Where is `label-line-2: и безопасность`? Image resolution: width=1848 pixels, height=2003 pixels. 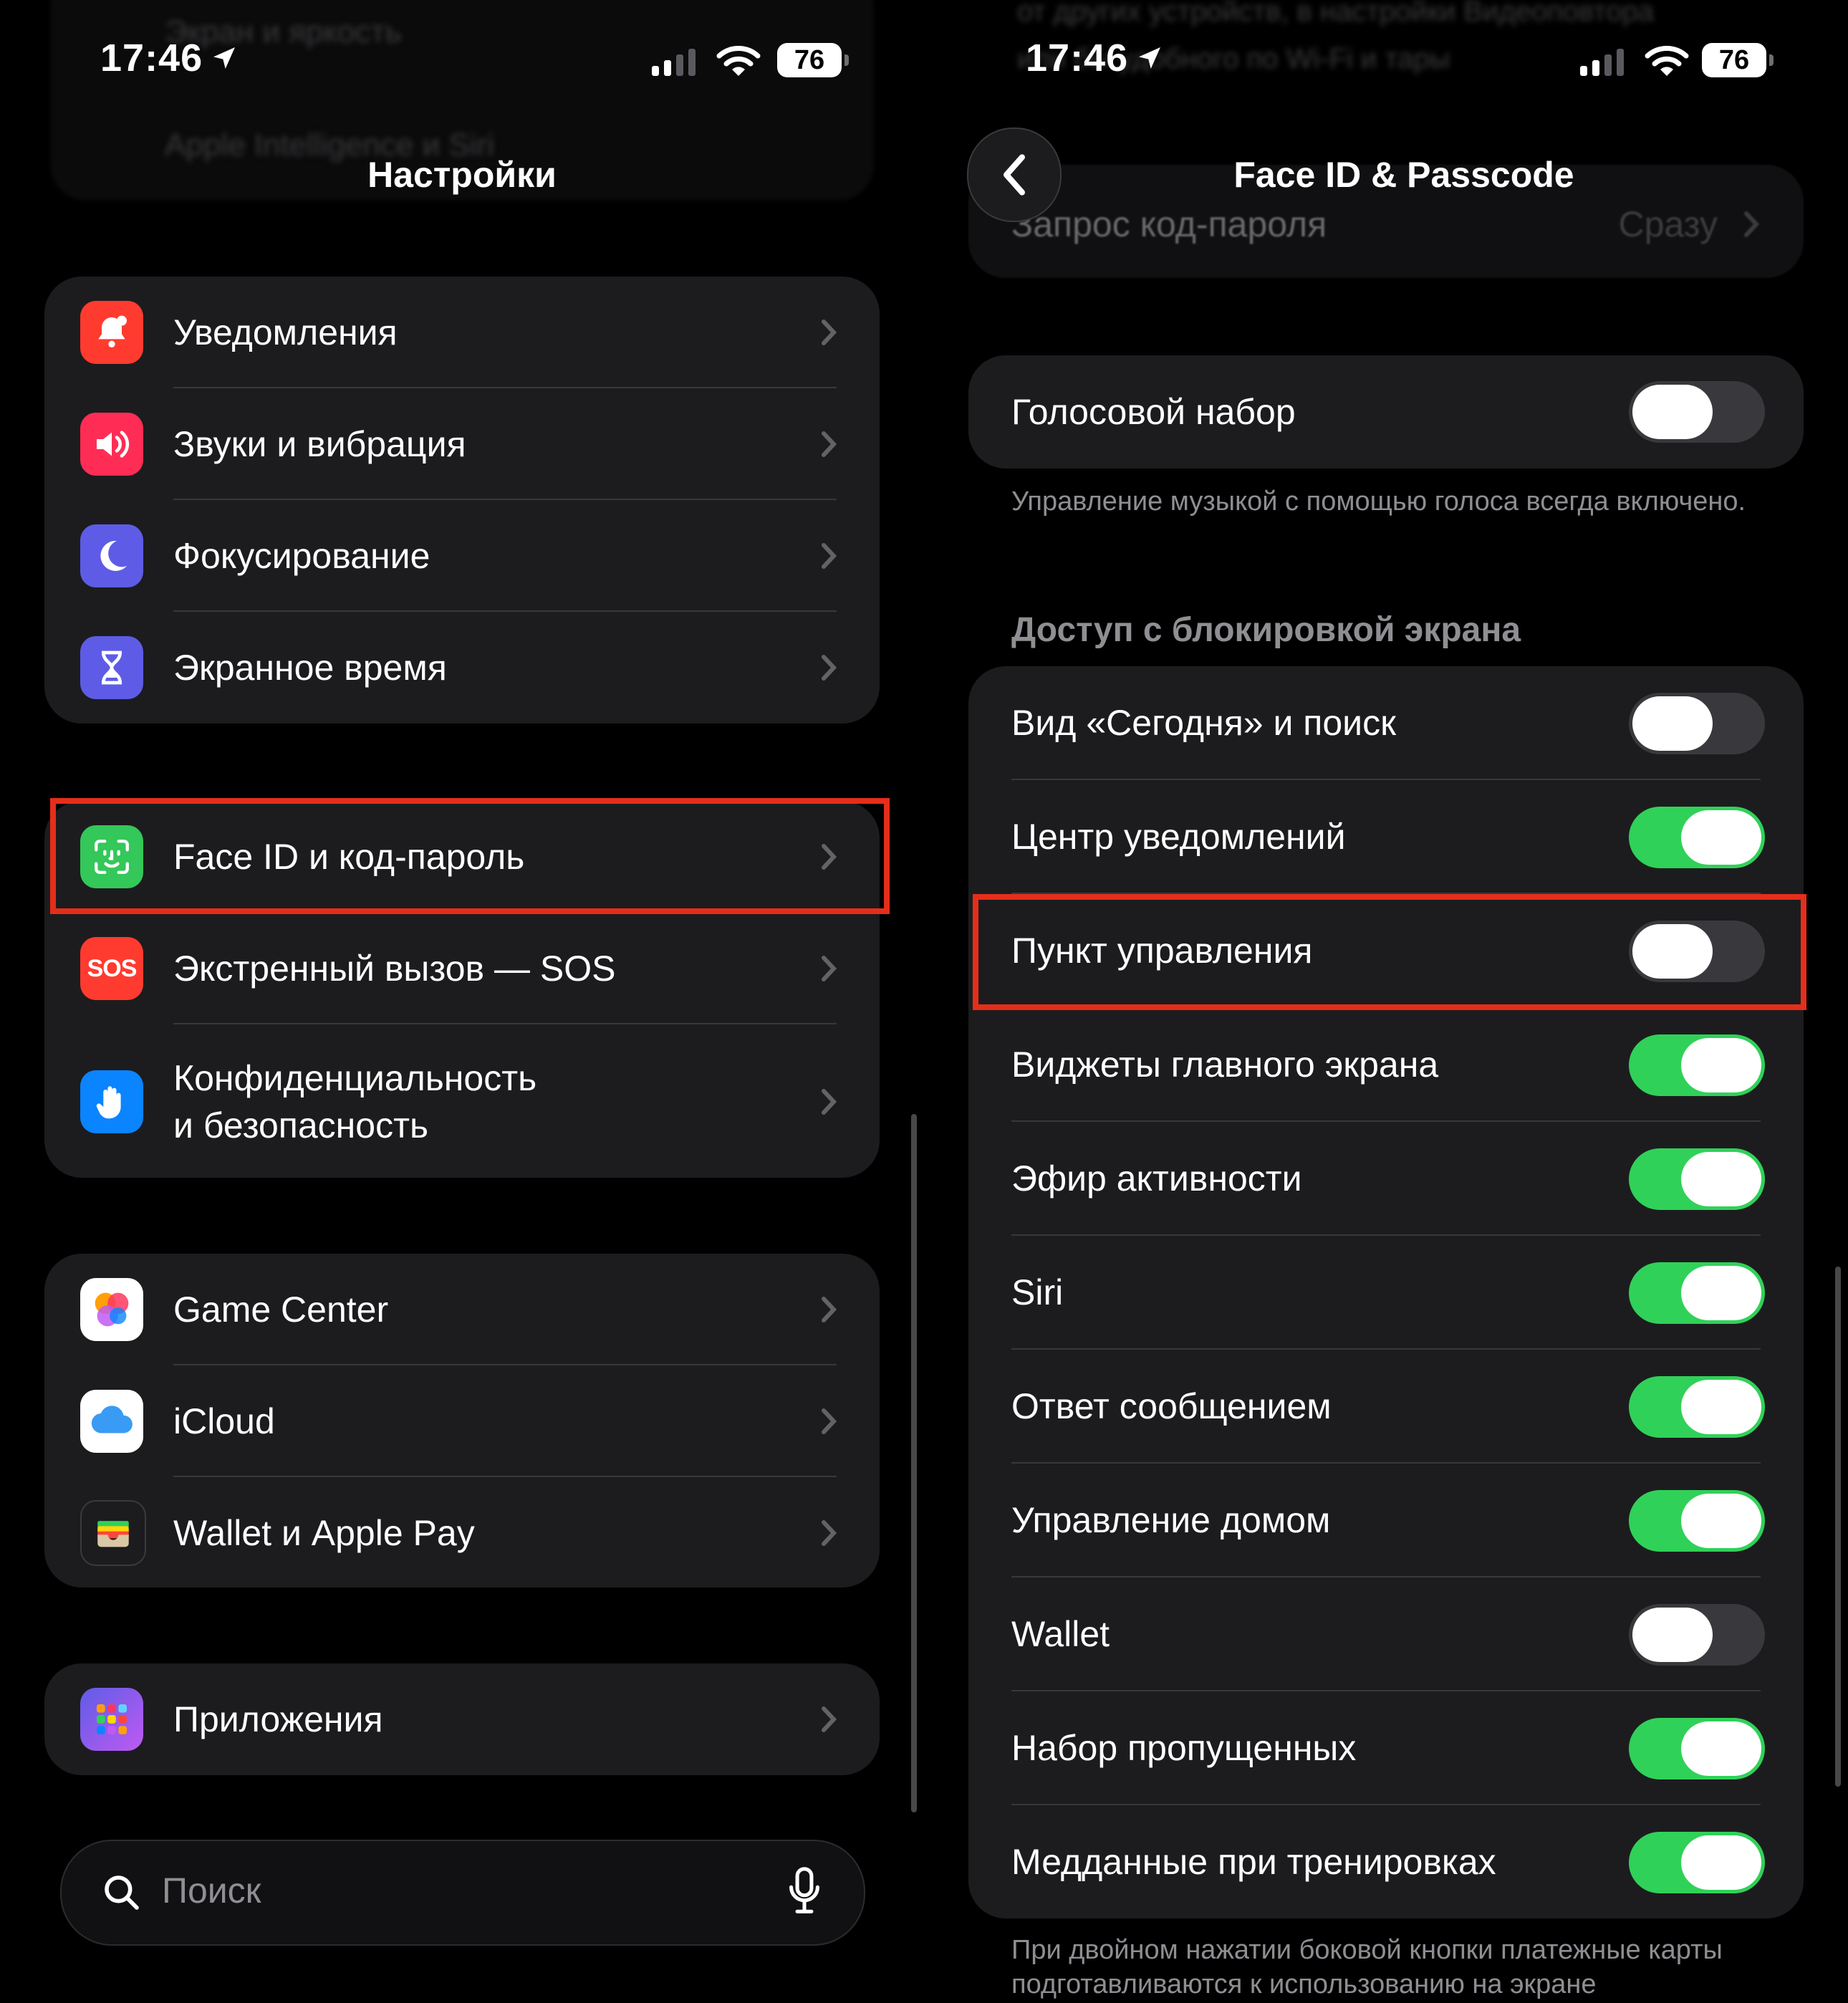 label-line-2: и безопасность is located at coordinates (301, 1125).